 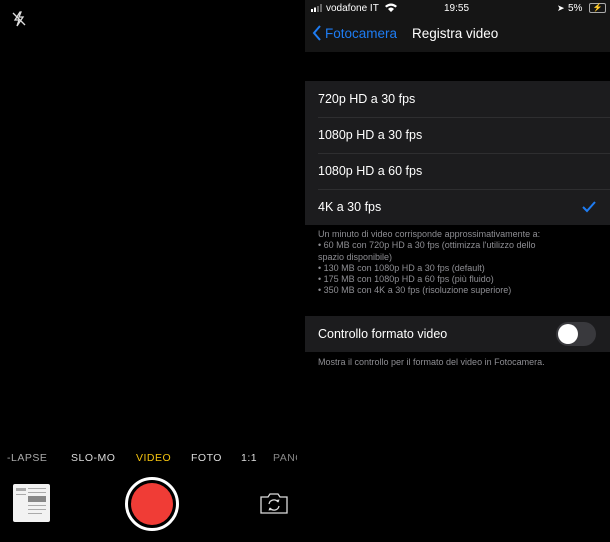 What do you see at coordinates (152, 504) in the screenshot?
I see `record-button` at bounding box center [152, 504].